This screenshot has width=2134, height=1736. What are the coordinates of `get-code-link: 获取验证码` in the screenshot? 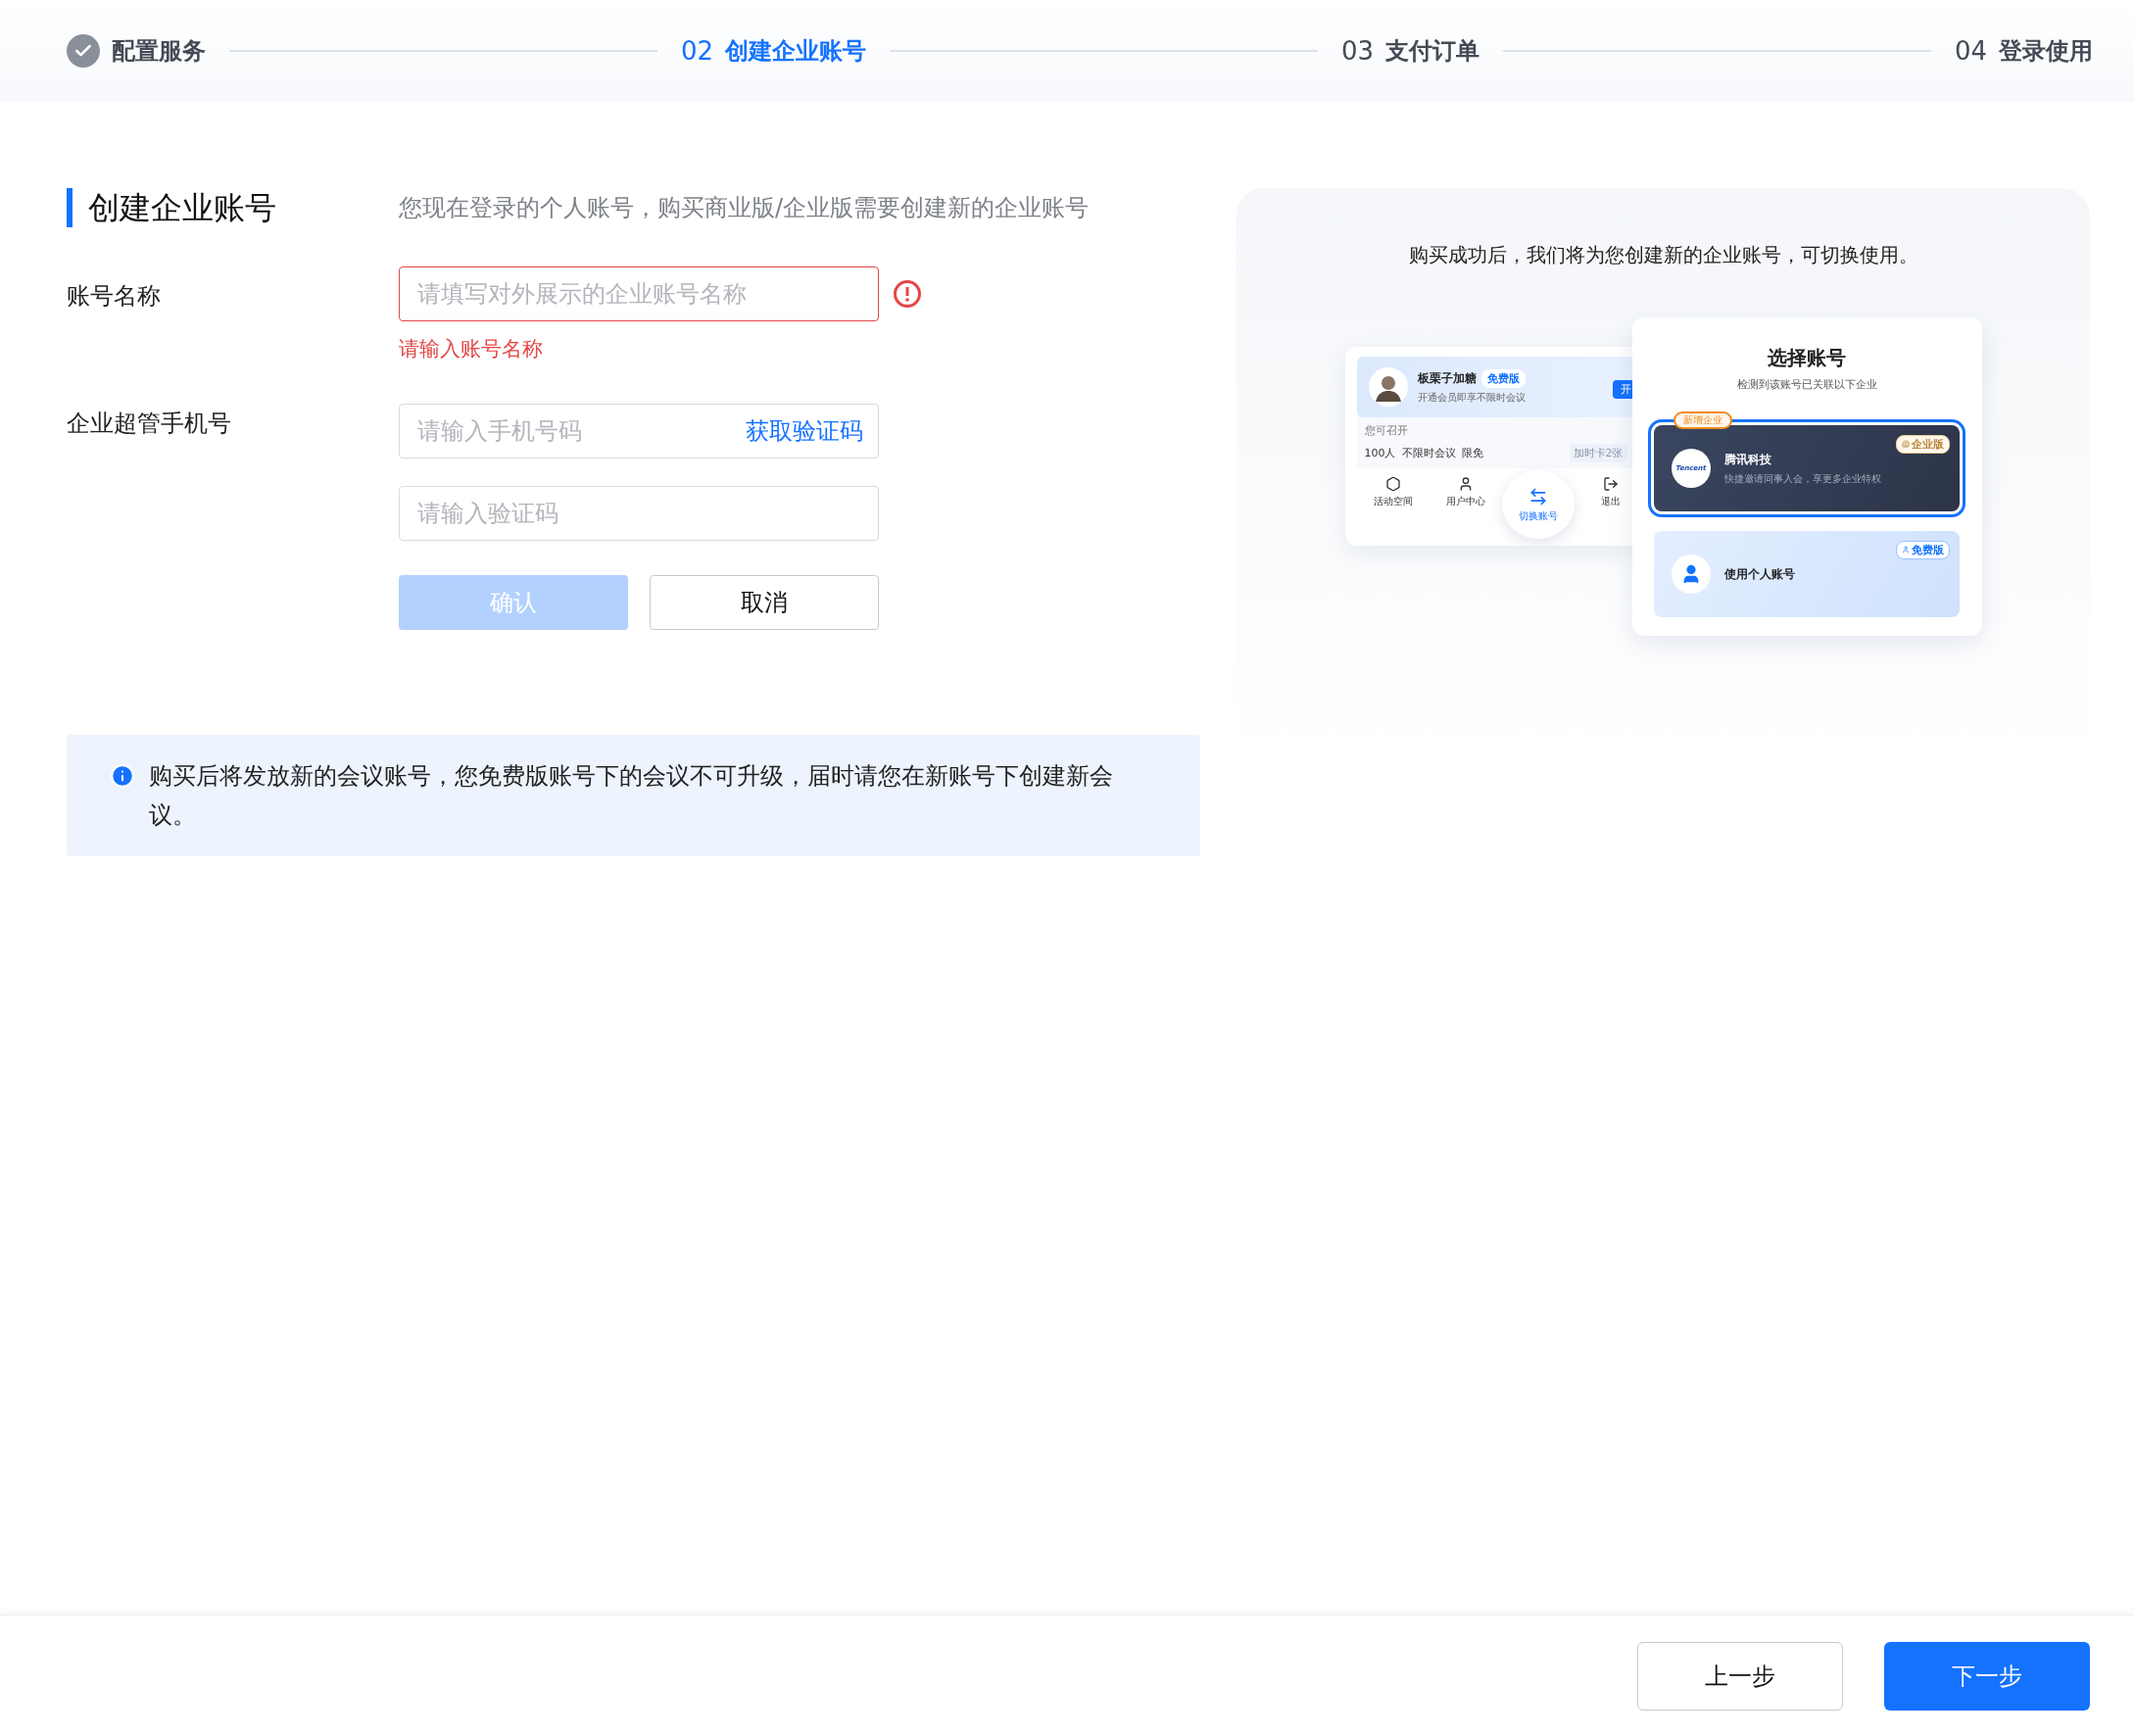 It's located at (804, 431).